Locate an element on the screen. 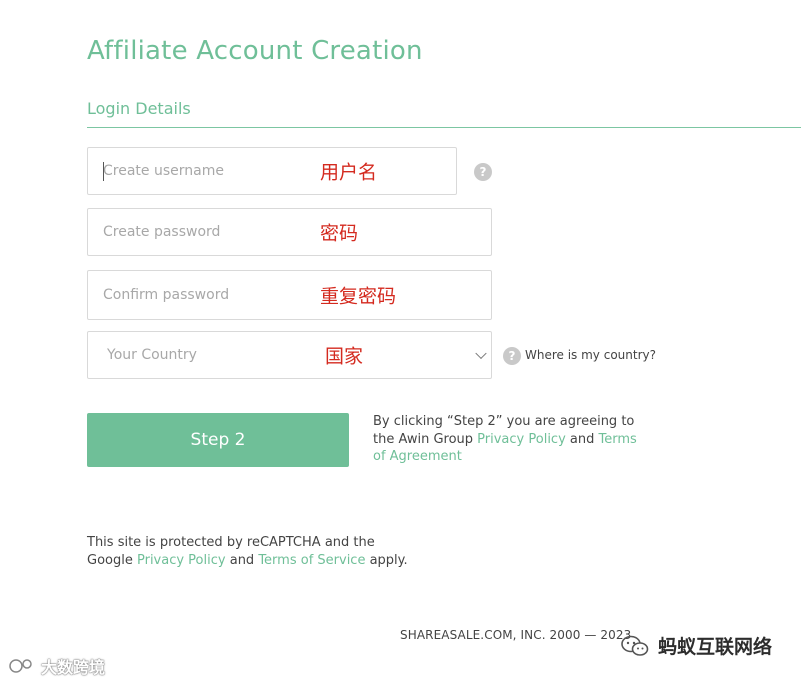 This screenshot has height=680, width=801. watermark-logo-icon is located at coordinates (20, 666).